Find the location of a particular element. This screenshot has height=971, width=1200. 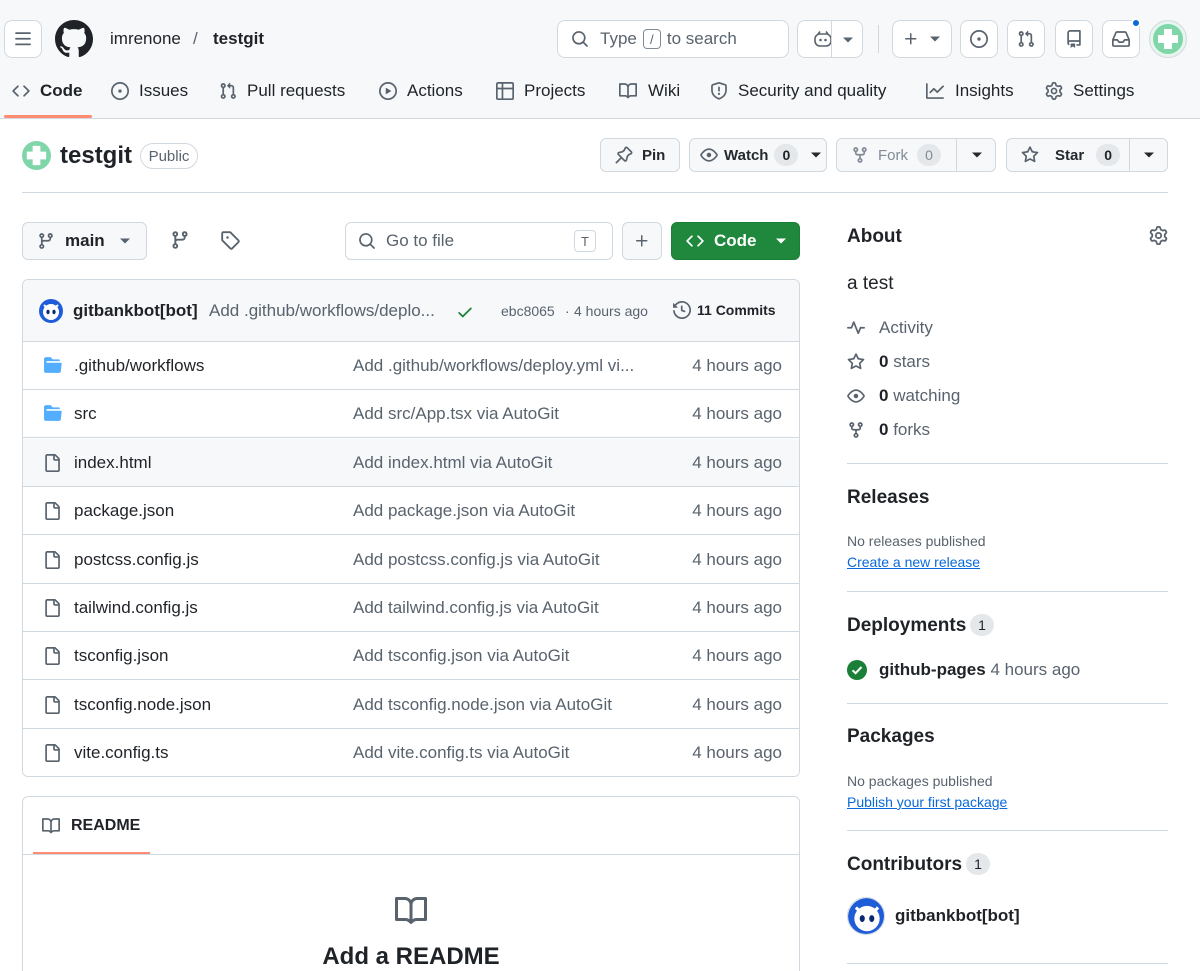

file-name: .github/workflows is located at coordinates (139, 366).